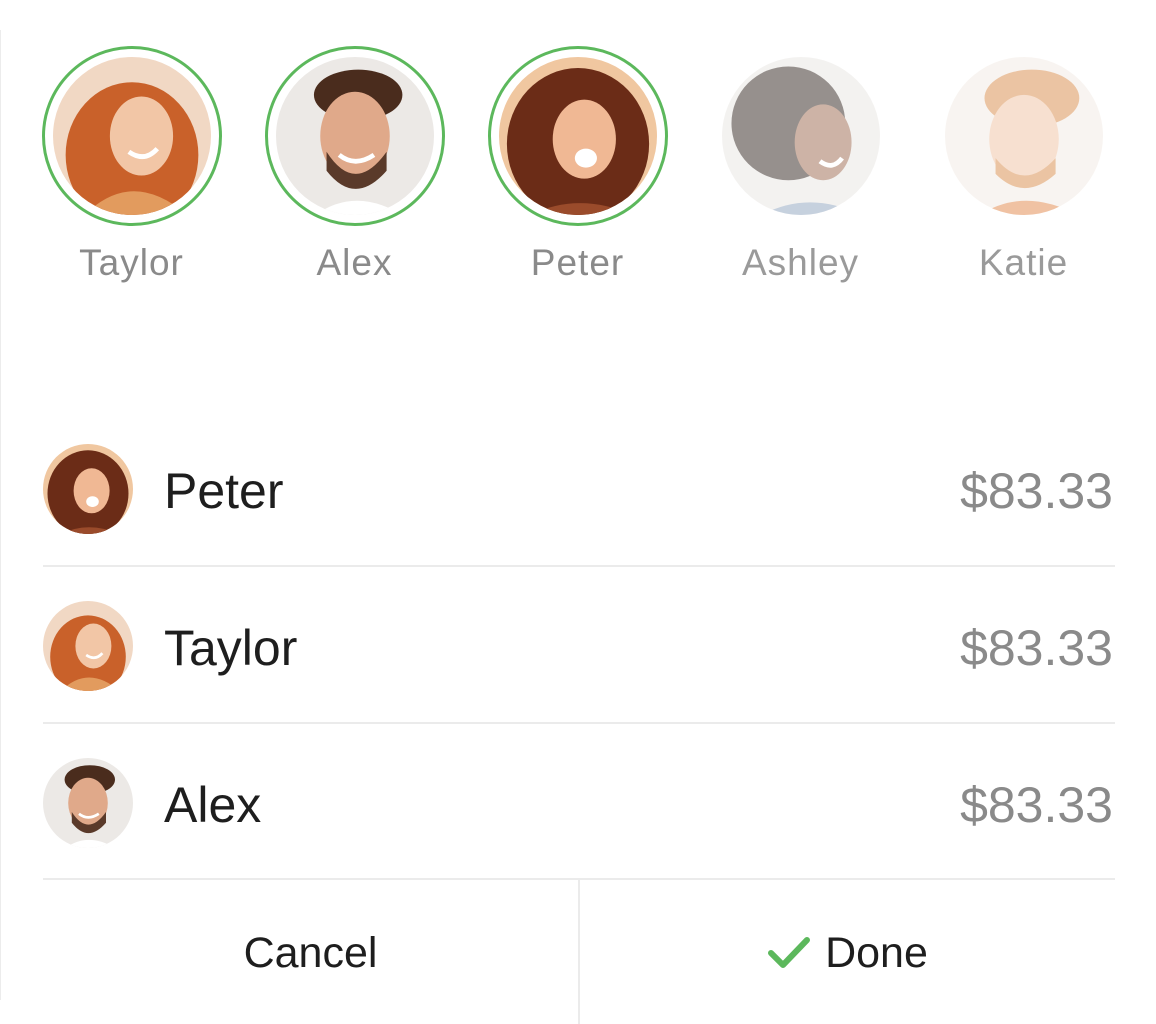 The width and height of the screenshot is (1156, 1024). Describe the element at coordinates (1023, 262) in the screenshot. I see `person-name: Katie` at that location.